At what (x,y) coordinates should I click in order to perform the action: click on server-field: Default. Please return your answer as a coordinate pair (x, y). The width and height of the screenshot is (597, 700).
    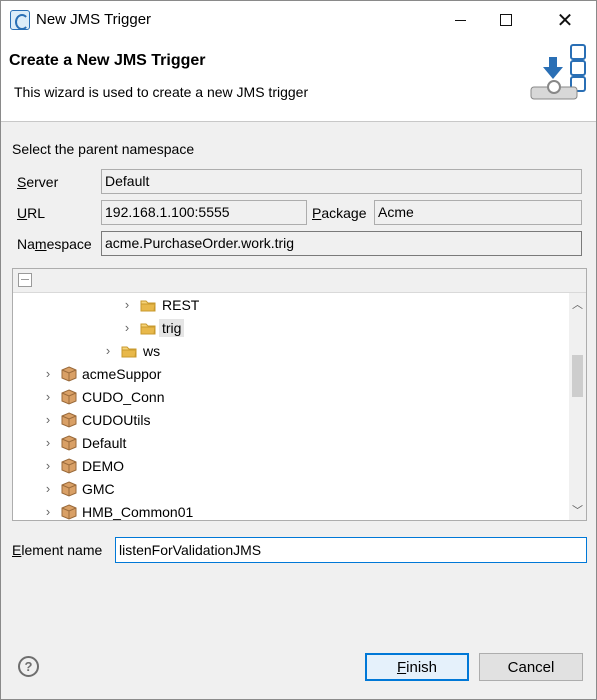
    Looking at the image, I should click on (341, 181).